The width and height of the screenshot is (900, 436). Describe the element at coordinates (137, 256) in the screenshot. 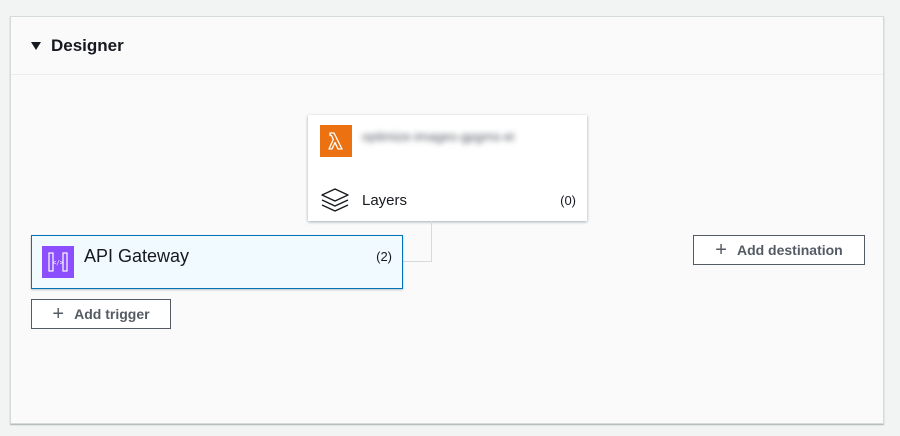

I see `trigger-label: API Gateway` at that location.